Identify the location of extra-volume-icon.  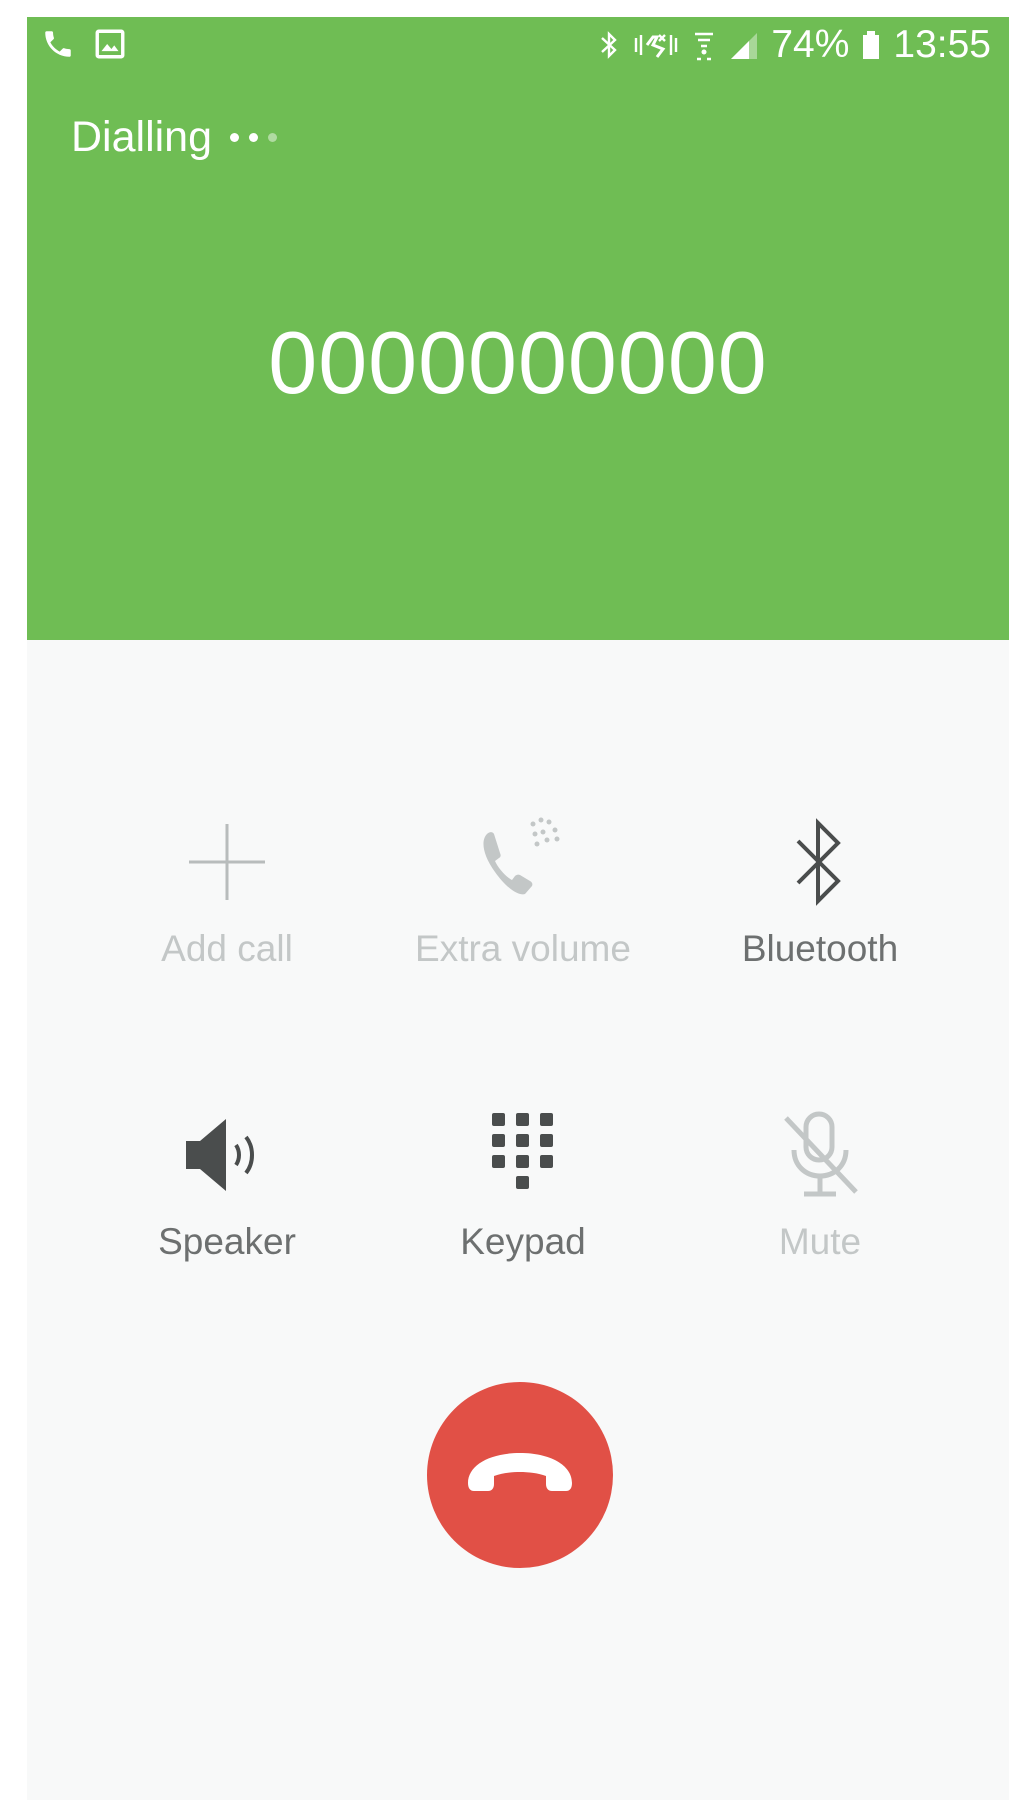
(523, 862).